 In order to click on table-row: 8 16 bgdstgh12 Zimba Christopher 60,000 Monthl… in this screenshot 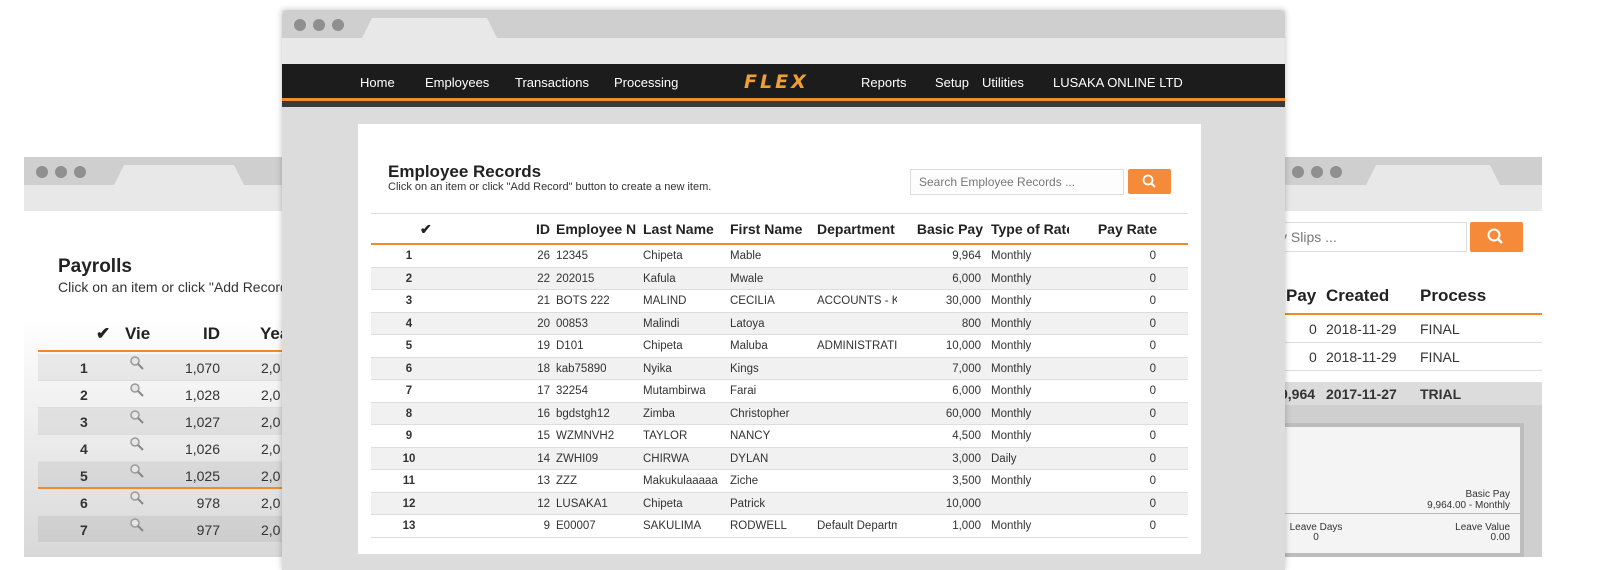, I will do `click(779, 413)`.